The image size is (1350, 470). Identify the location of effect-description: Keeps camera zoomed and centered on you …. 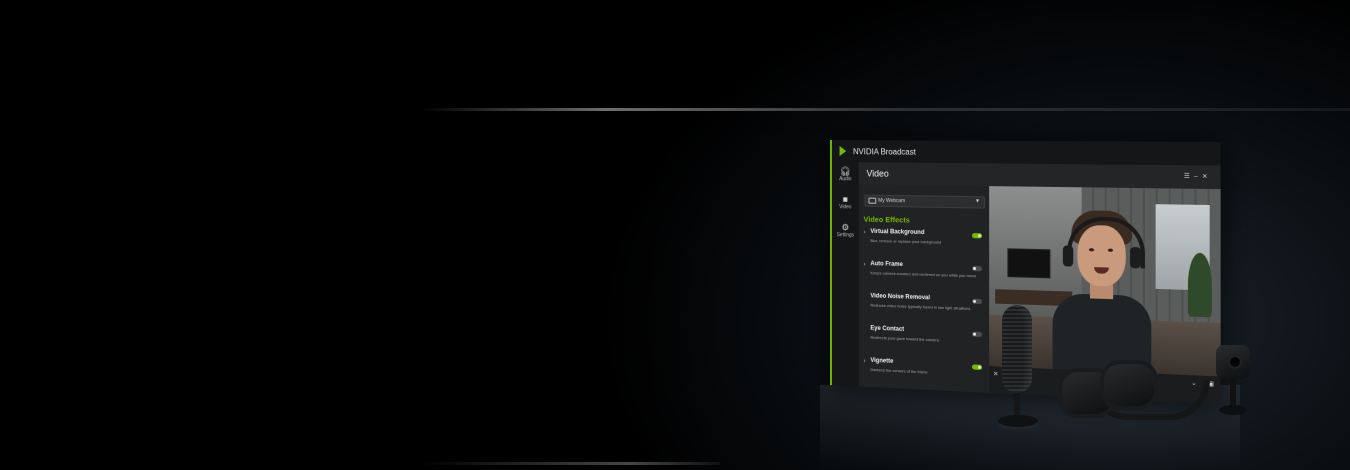
(923, 274).